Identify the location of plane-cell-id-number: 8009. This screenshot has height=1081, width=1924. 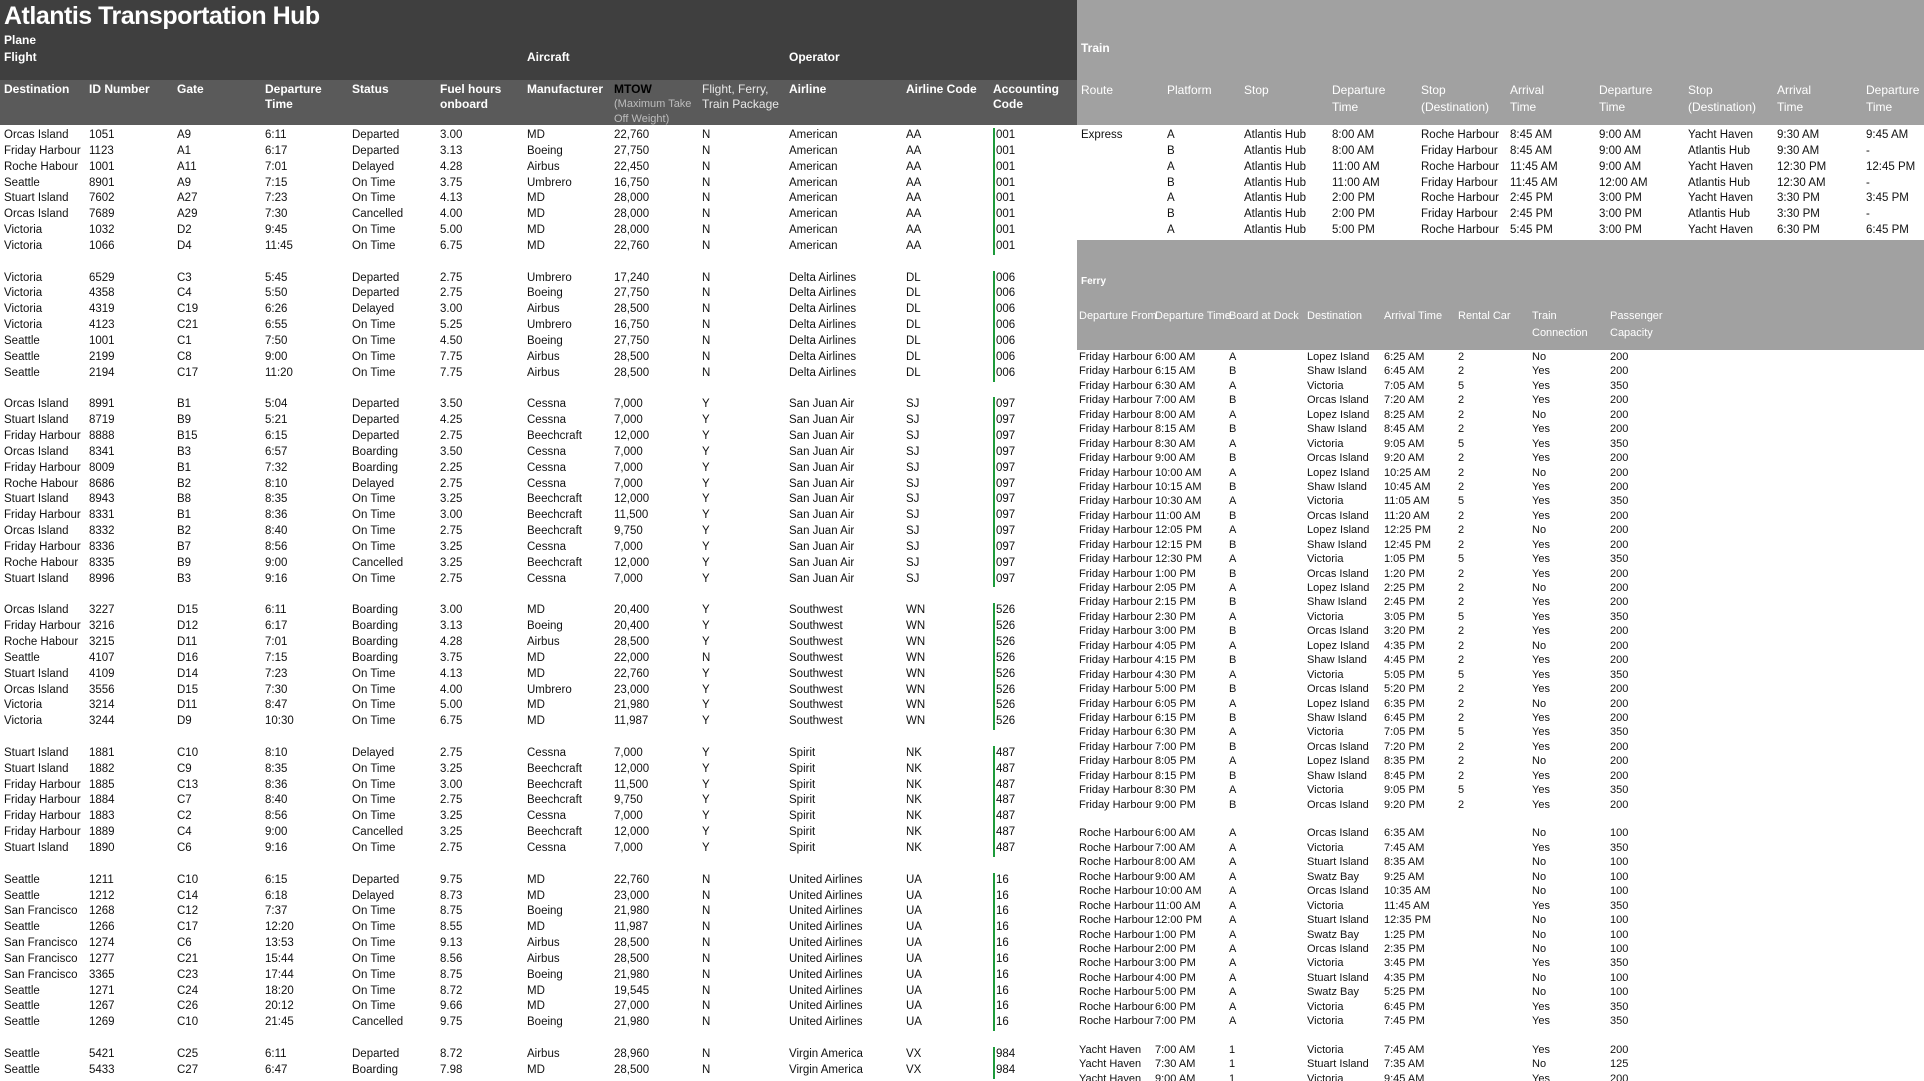
(102, 469).